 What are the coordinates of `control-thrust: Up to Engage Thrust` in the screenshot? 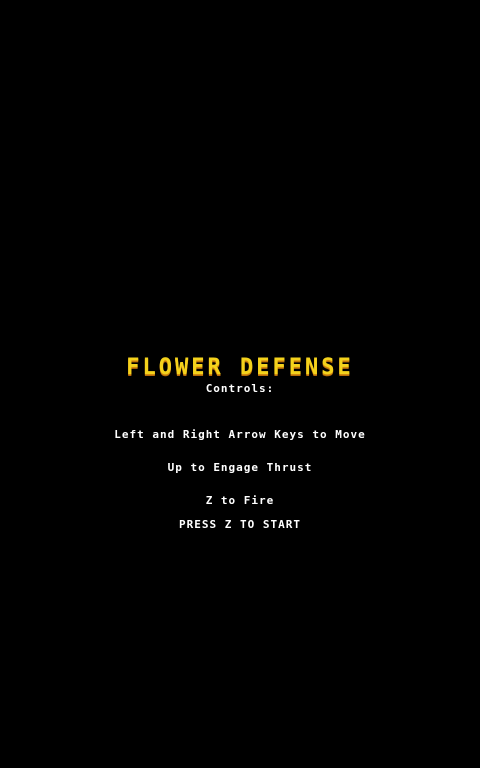 It's located at (240, 467).